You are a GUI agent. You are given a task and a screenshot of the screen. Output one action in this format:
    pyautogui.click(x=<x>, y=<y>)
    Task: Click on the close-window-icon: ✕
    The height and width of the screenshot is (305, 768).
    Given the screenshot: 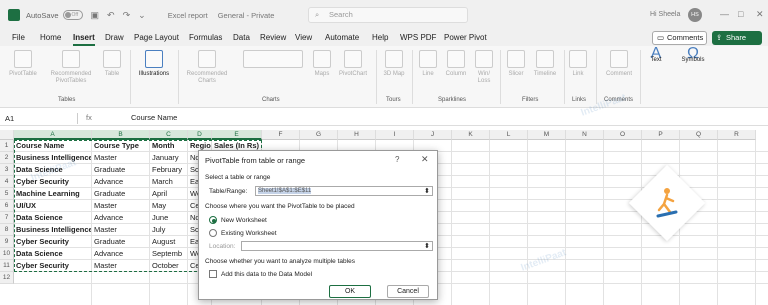 What is the action you would take?
    pyautogui.click(x=760, y=14)
    